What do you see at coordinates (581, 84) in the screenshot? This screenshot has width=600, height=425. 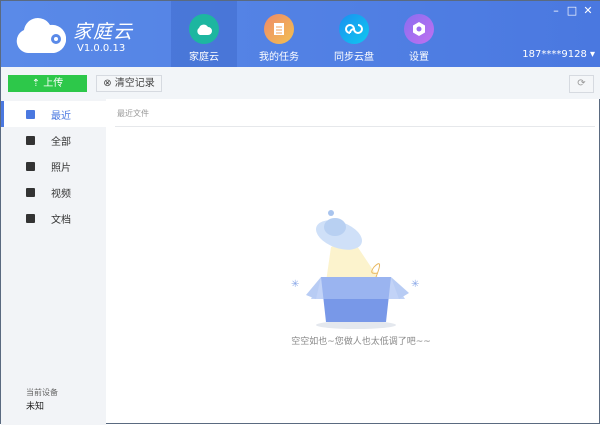 I see `refresh-button: ⟳` at bounding box center [581, 84].